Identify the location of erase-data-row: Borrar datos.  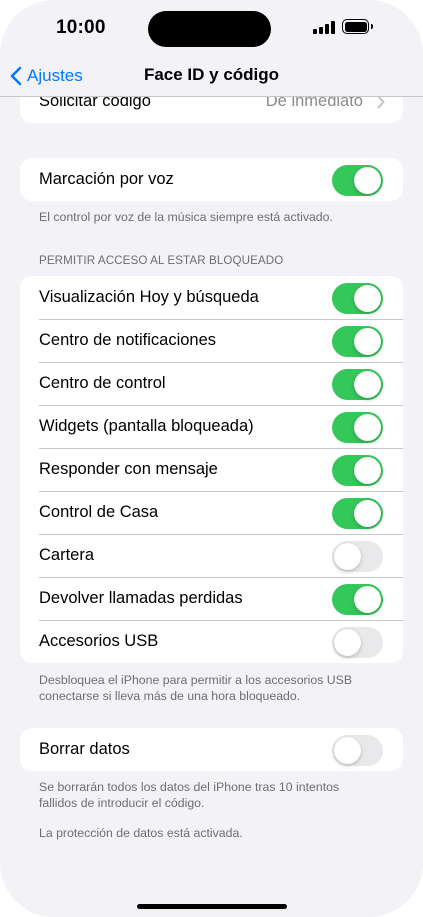
(211, 749).